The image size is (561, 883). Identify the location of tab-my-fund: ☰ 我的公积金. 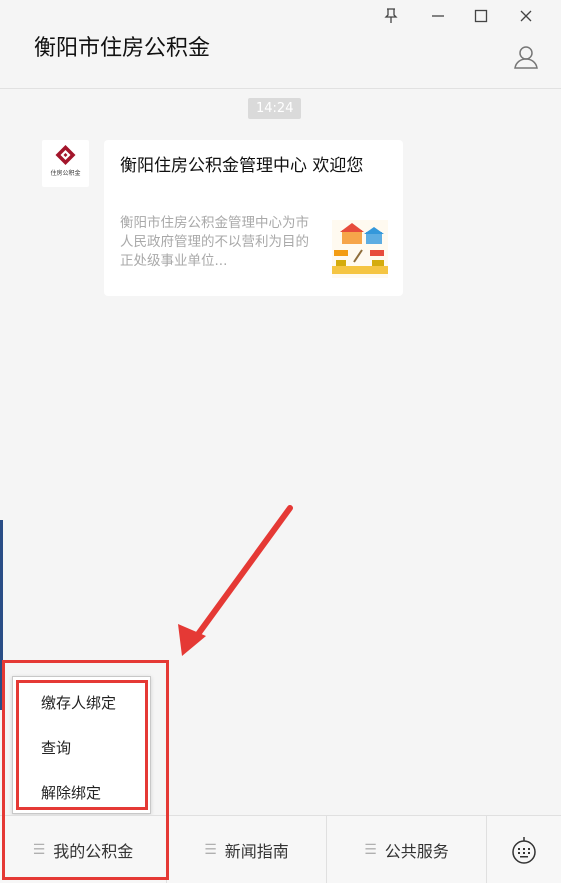
(83, 849).